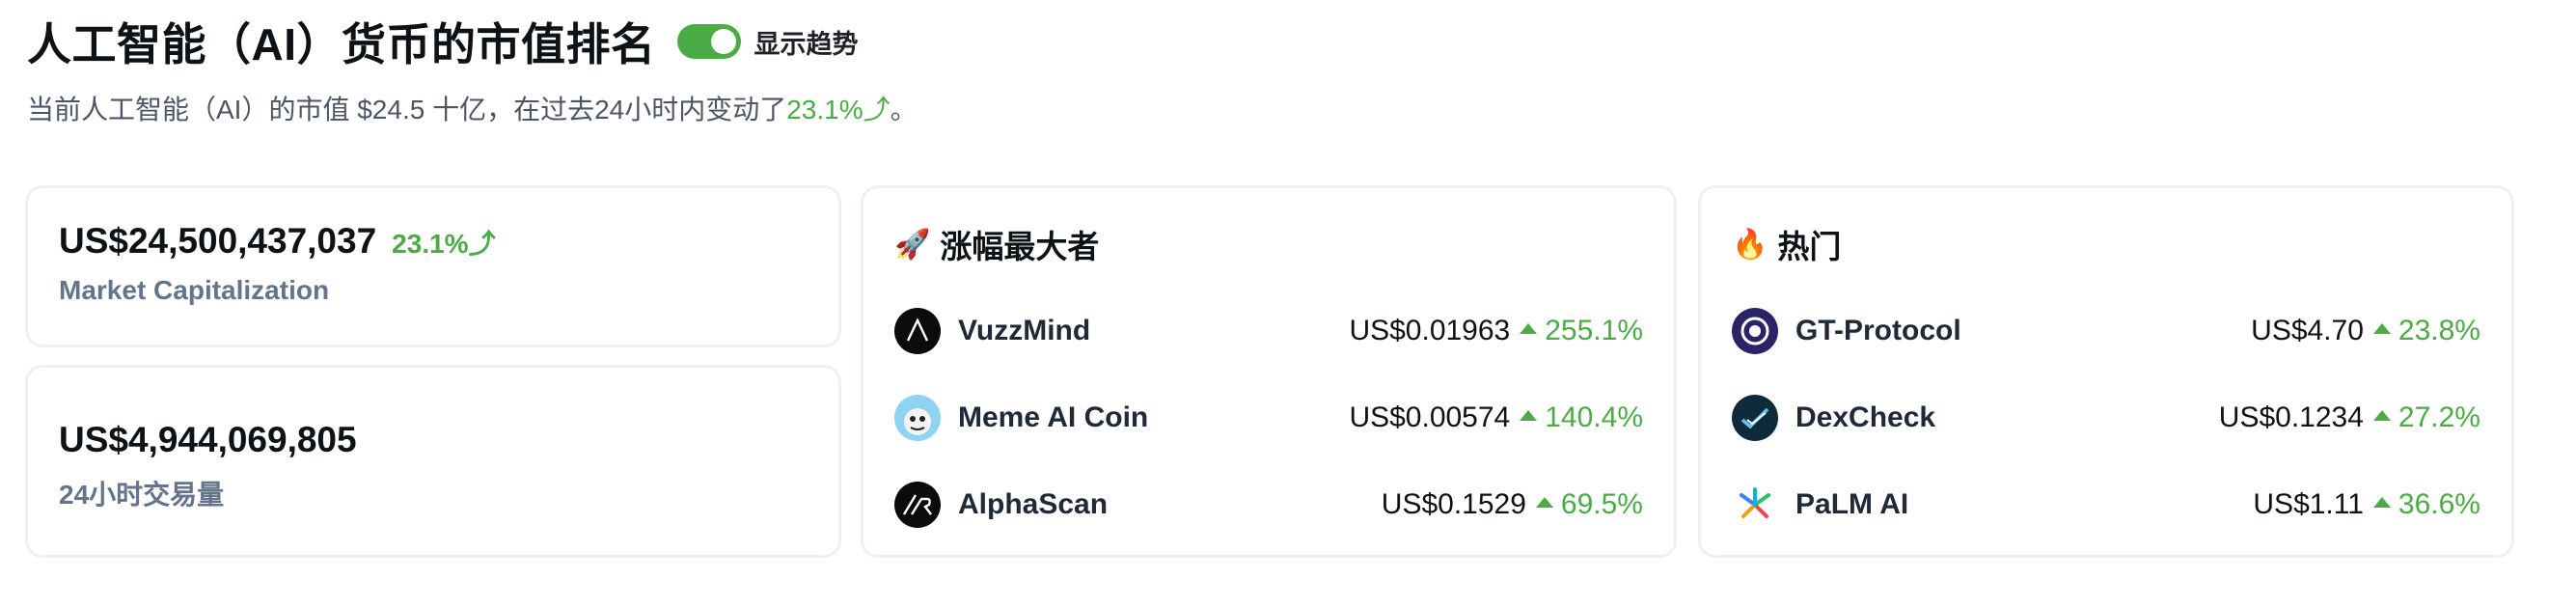 Image resolution: width=2576 pixels, height=608 pixels. I want to click on alphascan-logo-icon, so click(917, 505).